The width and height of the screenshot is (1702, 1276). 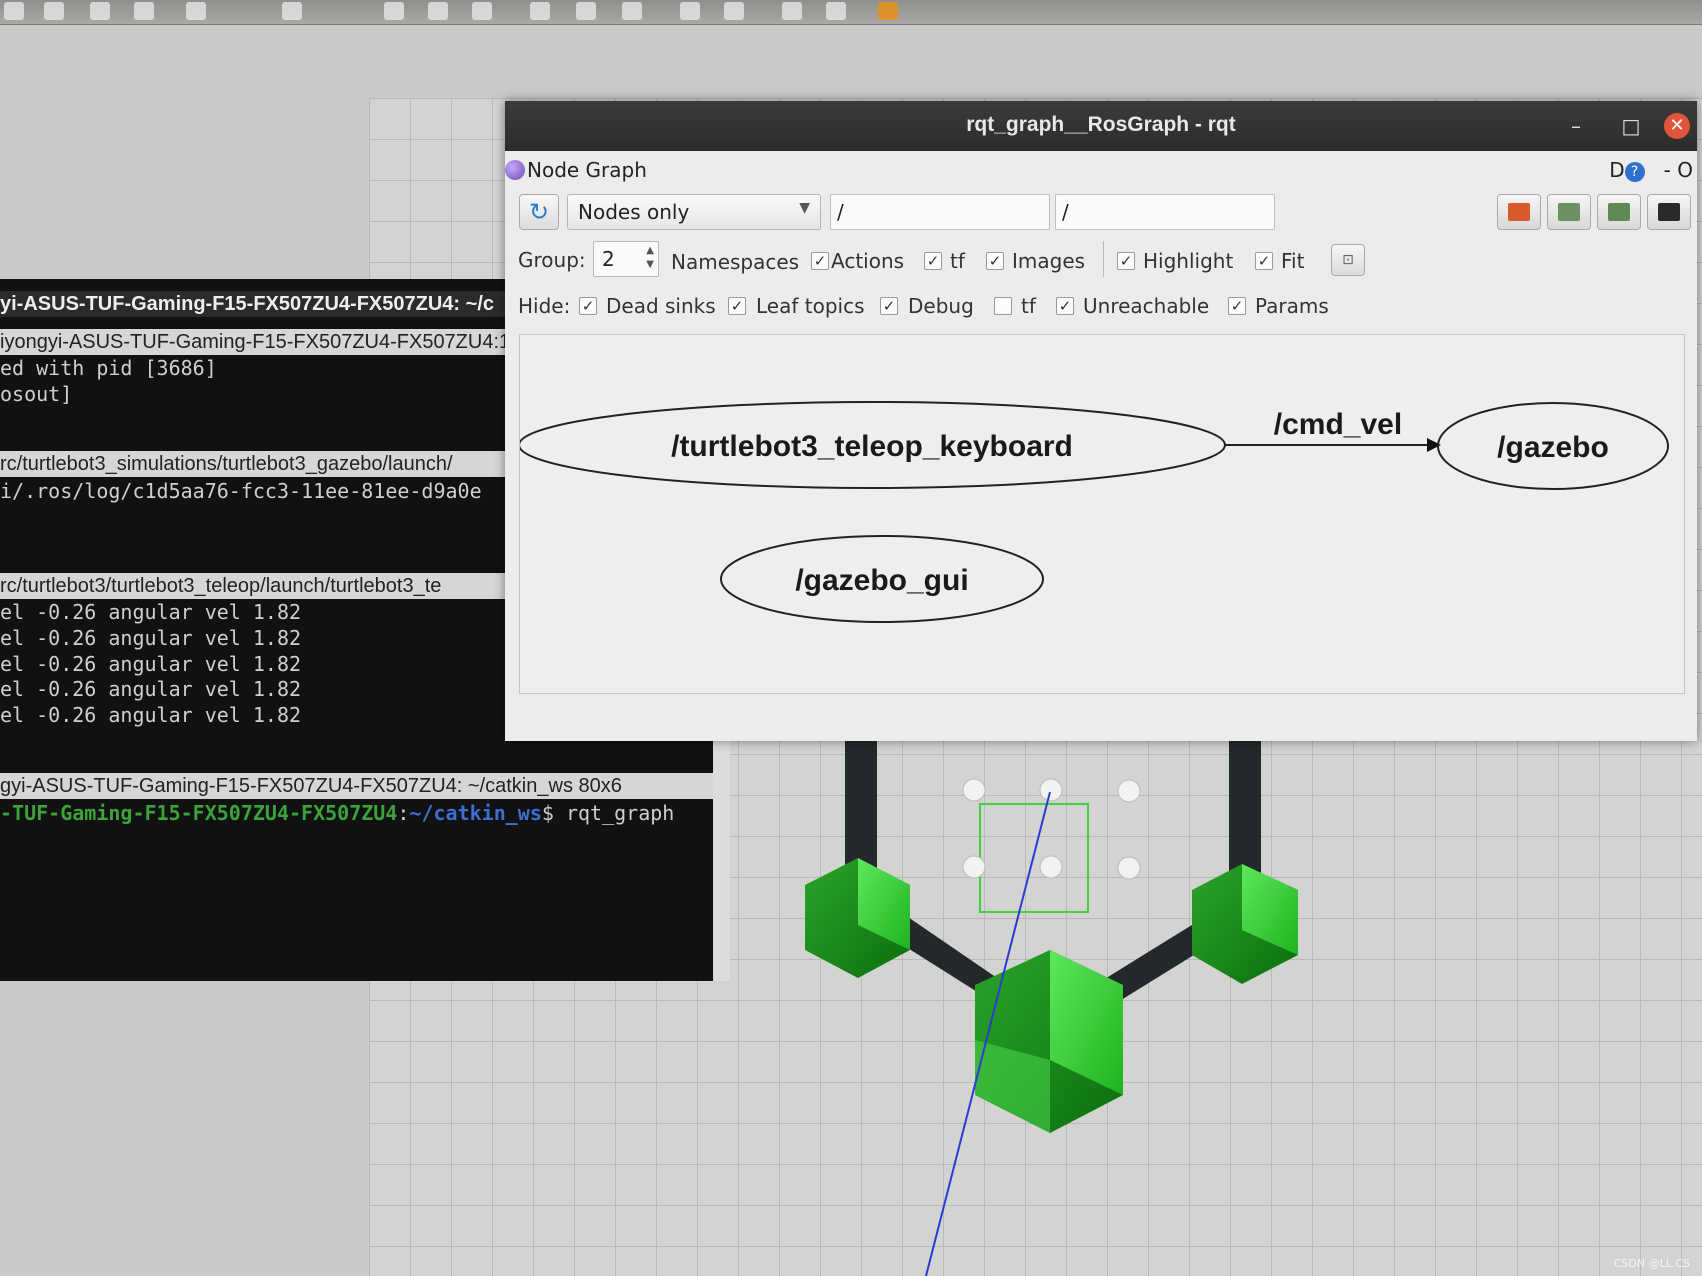 What do you see at coordinates (1338, 424) in the screenshot?
I see `edge-label: /cmd_vel` at bounding box center [1338, 424].